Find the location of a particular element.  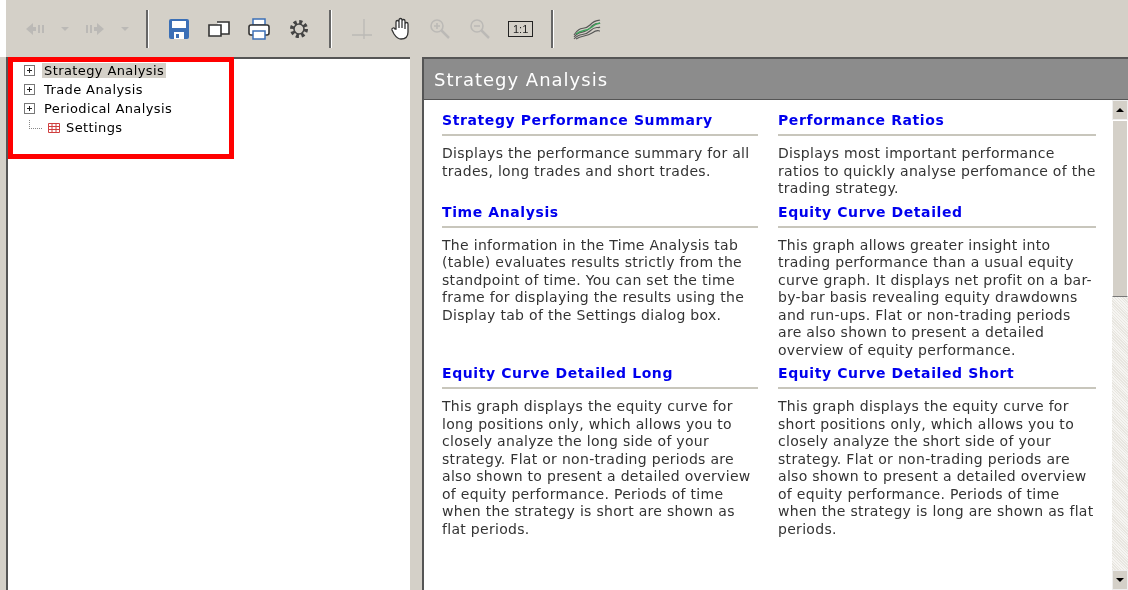

table-icon is located at coordinates (54, 127).